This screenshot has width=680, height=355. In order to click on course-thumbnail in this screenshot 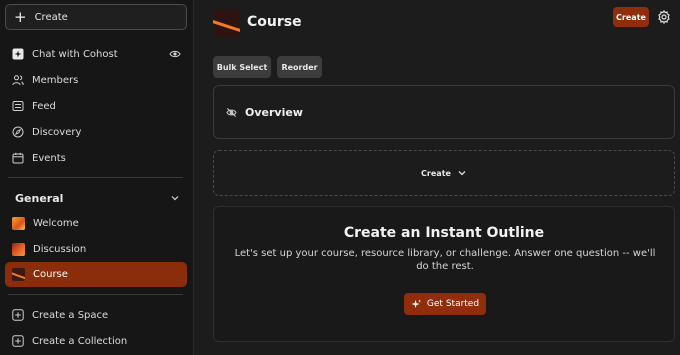, I will do `click(18, 274)`.